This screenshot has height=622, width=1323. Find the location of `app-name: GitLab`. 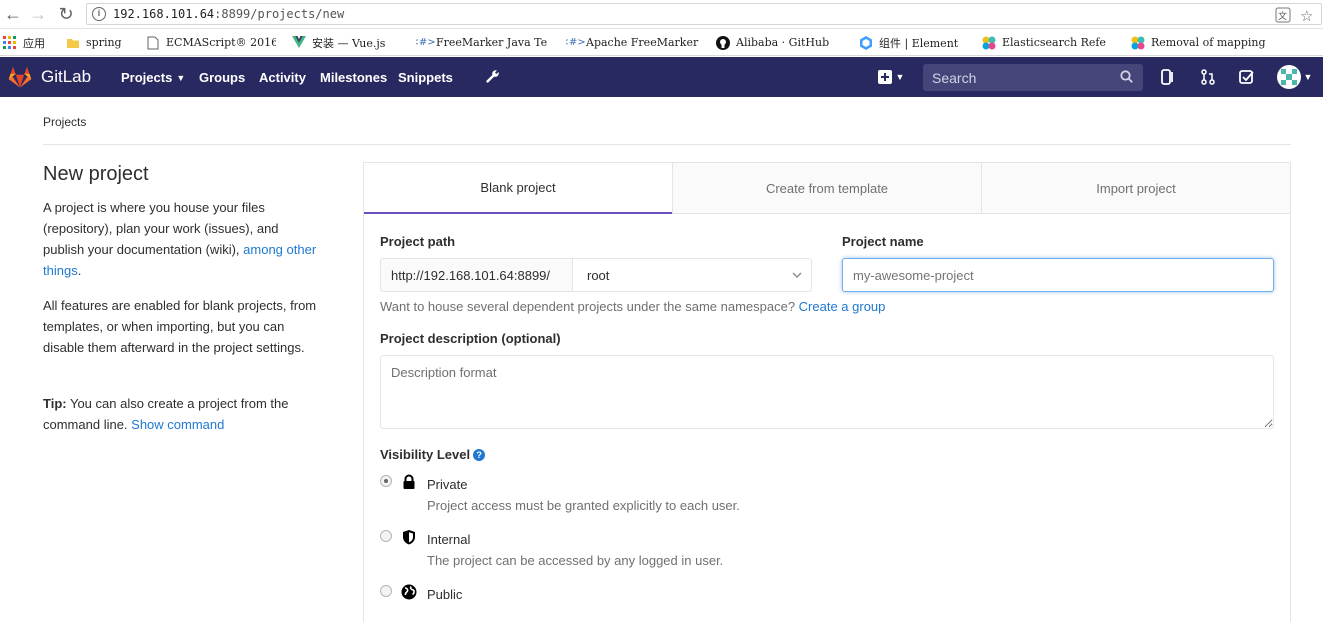

app-name: GitLab is located at coordinates (66, 77).